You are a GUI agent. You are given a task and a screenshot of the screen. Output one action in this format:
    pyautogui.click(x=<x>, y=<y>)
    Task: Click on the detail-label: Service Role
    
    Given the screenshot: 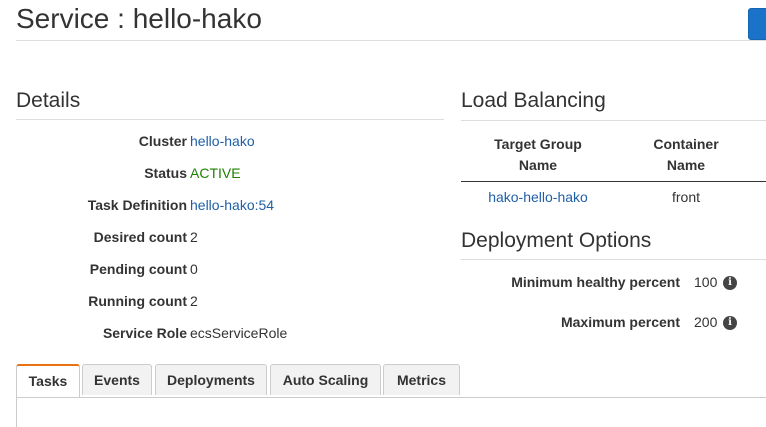 What is the action you would take?
    pyautogui.click(x=144, y=333)
    